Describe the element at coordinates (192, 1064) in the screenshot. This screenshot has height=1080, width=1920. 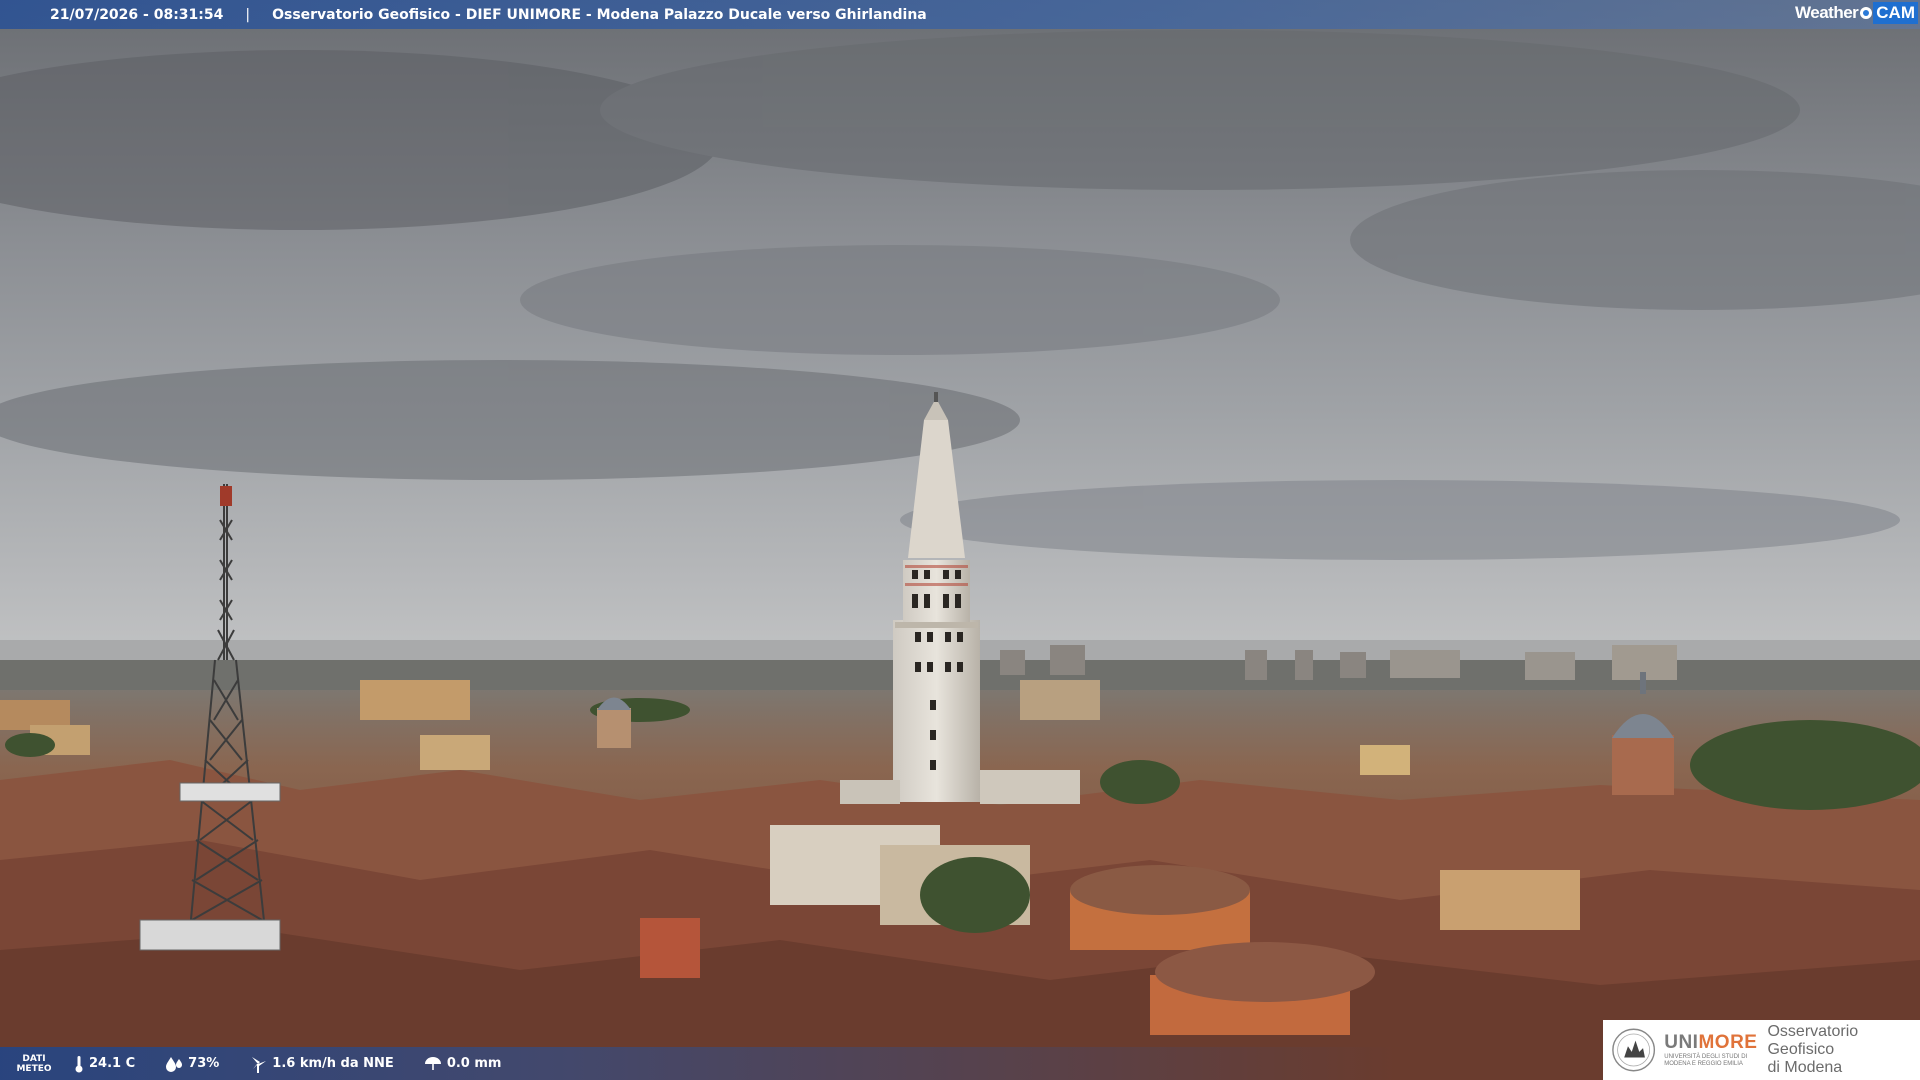
I see `humidity-reading: 73%` at that location.